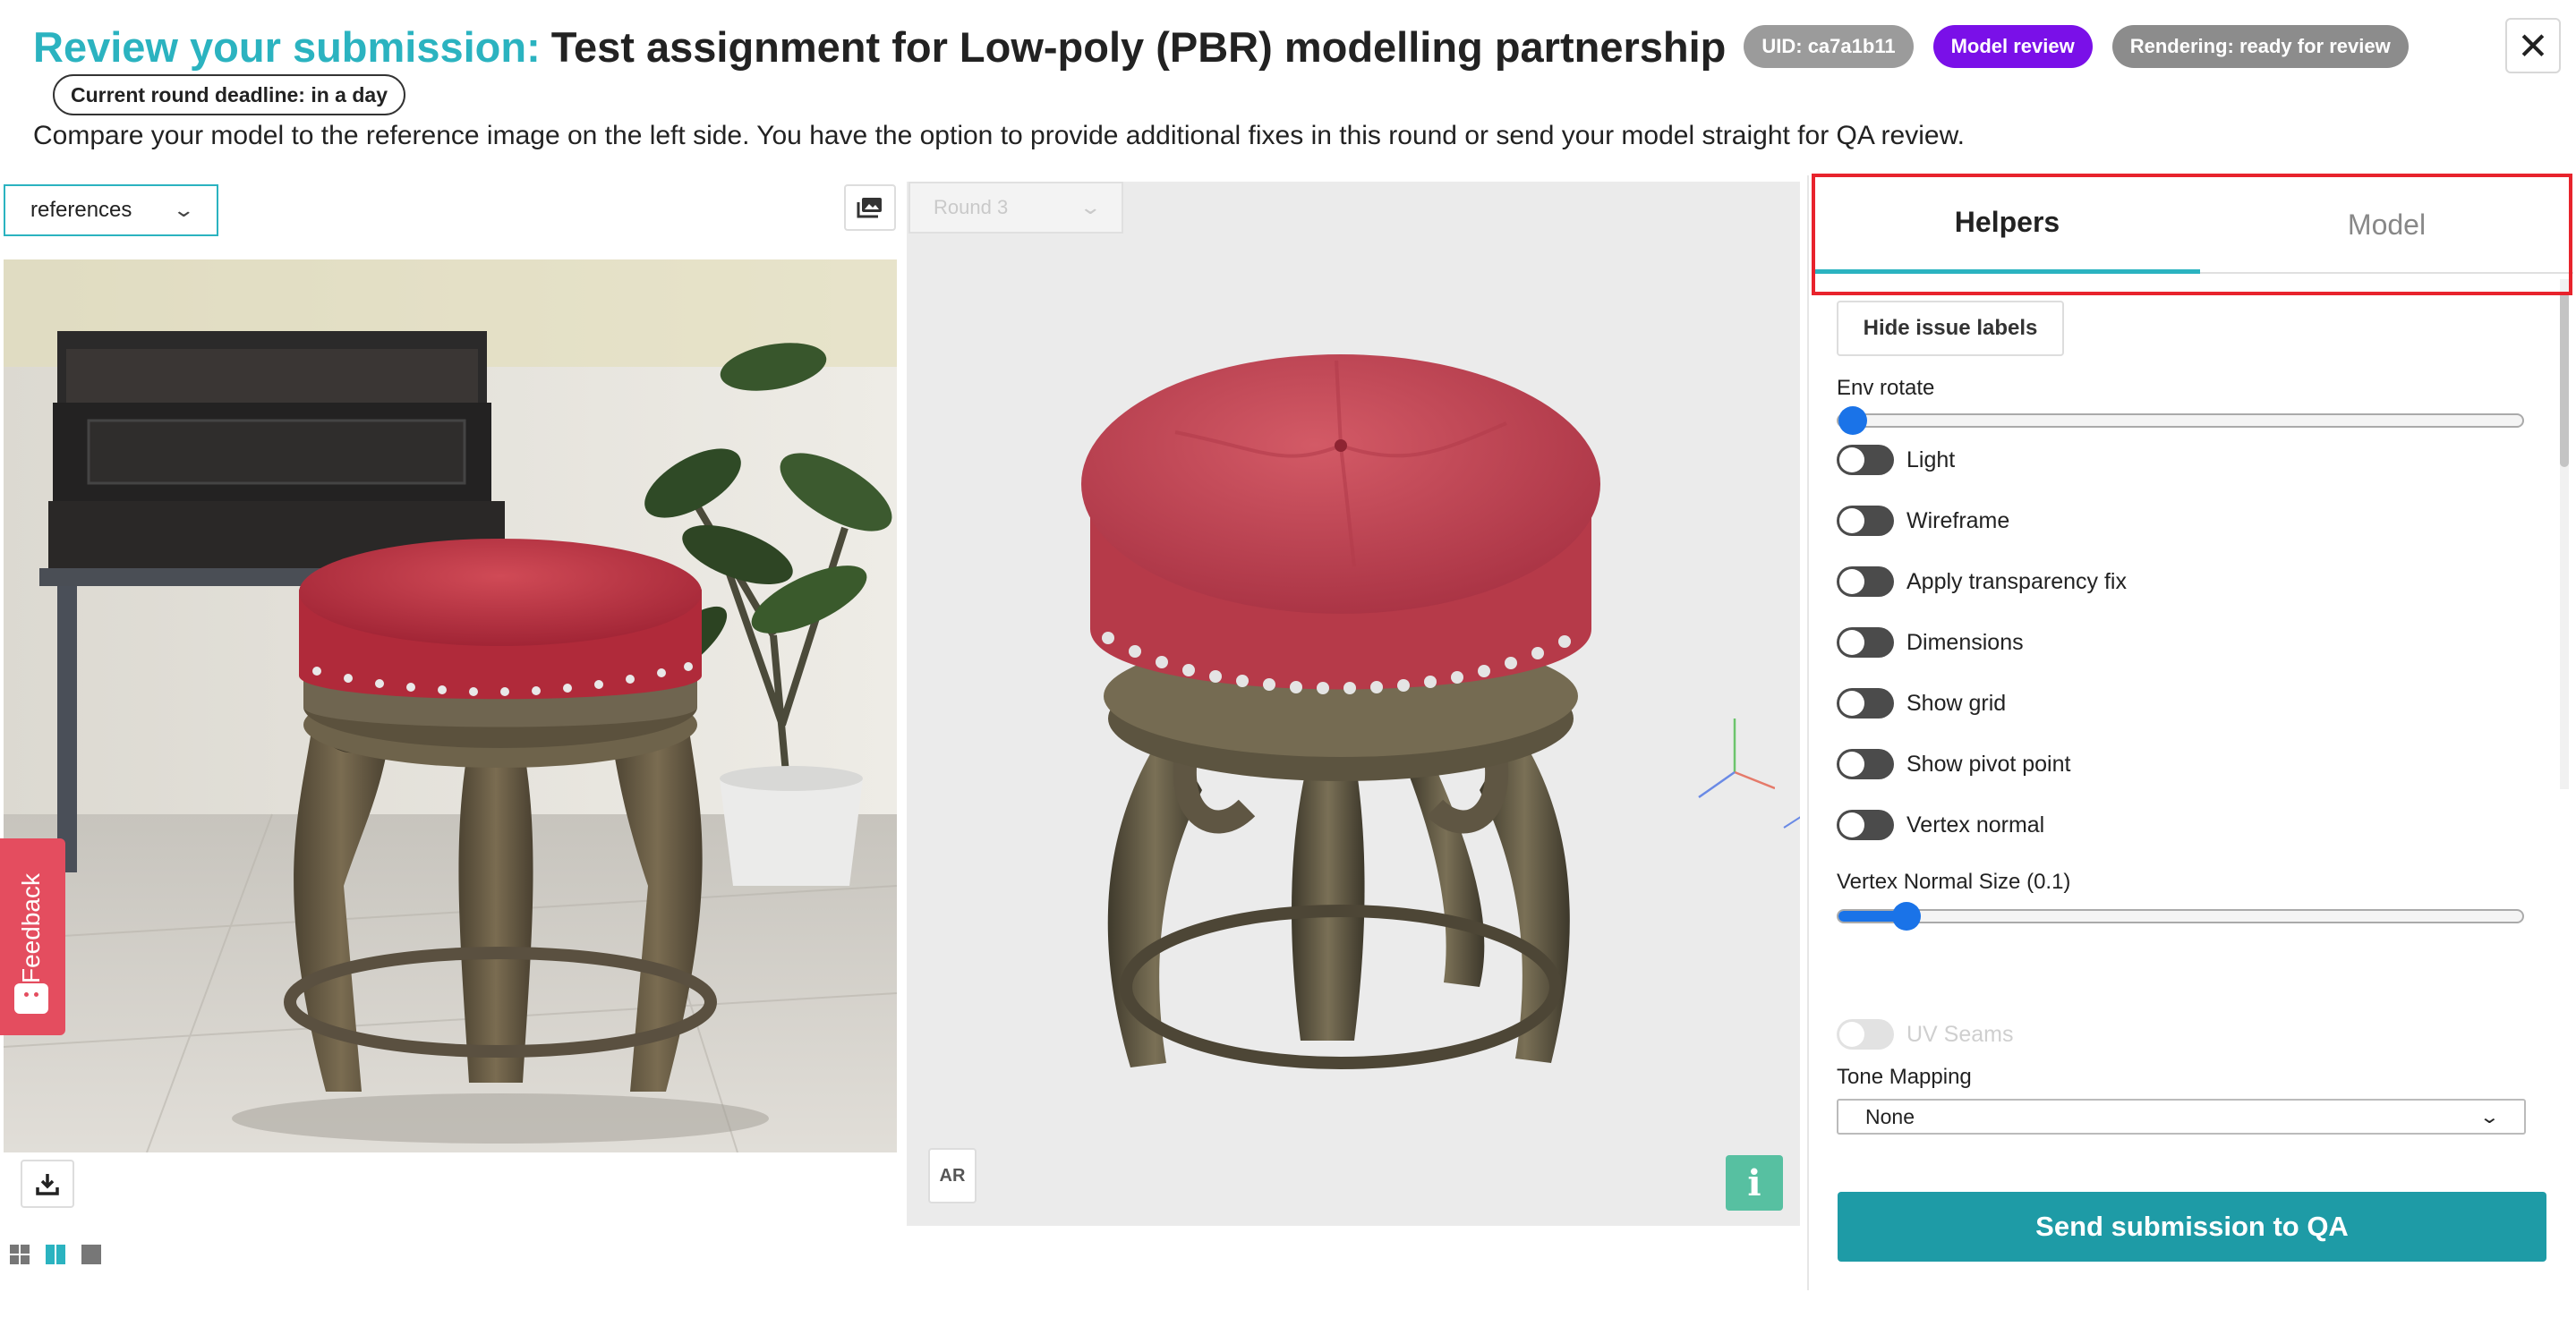 The height and width of the screenshot is (1335, 2576). I want to click on scrollbar-thumb, so click(2564, 379).